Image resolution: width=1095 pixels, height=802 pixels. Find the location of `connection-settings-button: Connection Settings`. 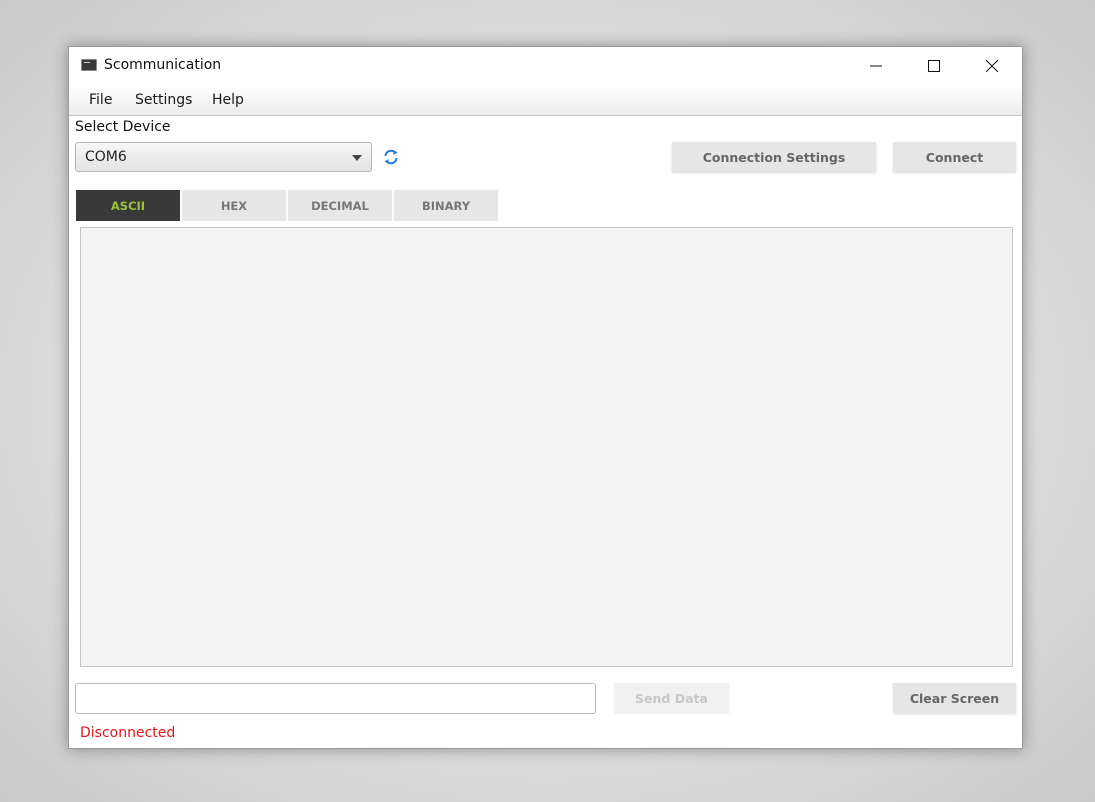

connection-settings-button: Connection Settings is located at coordinates (774, 157).